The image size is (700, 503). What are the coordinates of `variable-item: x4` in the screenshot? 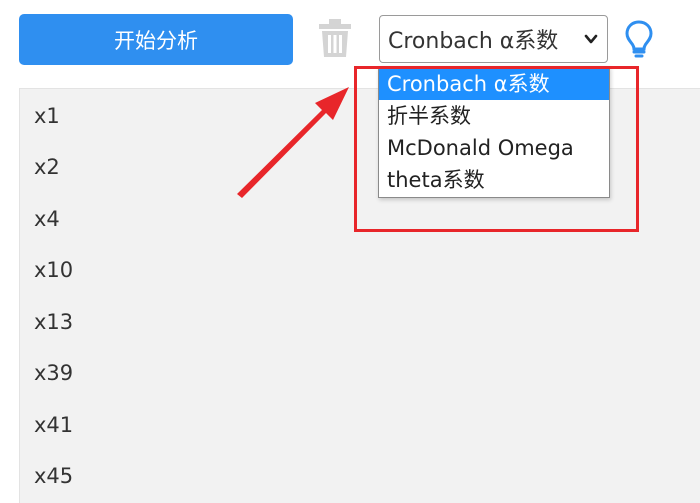 It's located at (47, 219).